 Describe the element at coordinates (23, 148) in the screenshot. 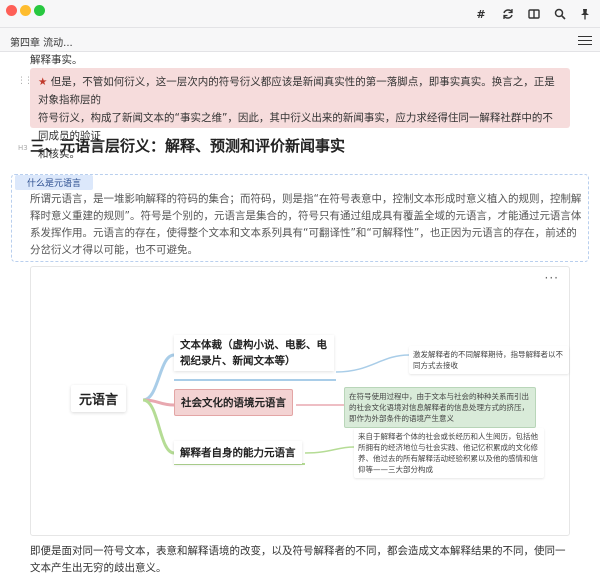

I see `heading-level-marker: H3` at that location.